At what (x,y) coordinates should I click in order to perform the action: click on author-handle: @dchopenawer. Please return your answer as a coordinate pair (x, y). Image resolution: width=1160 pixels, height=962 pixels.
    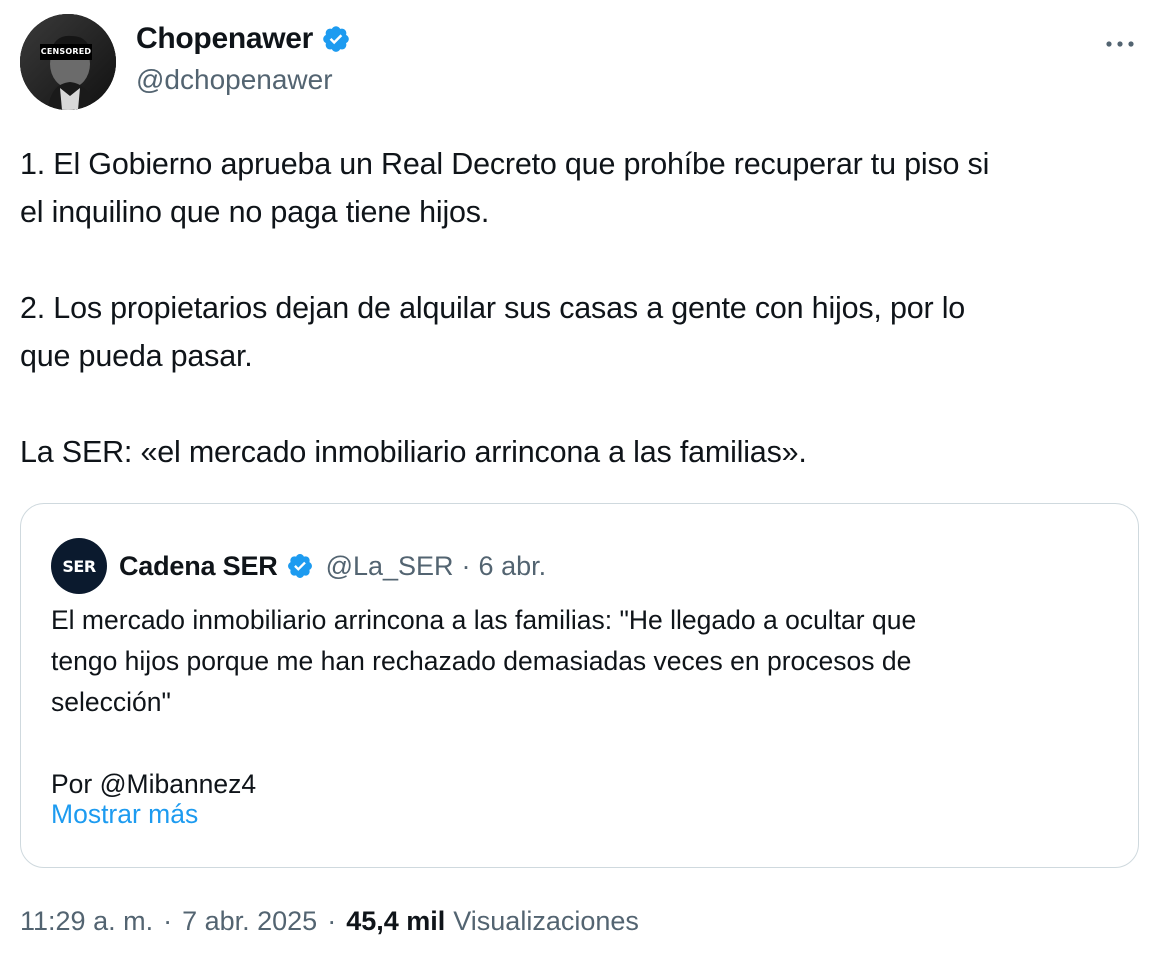
    Looking at the image, I should click on (243, 80).